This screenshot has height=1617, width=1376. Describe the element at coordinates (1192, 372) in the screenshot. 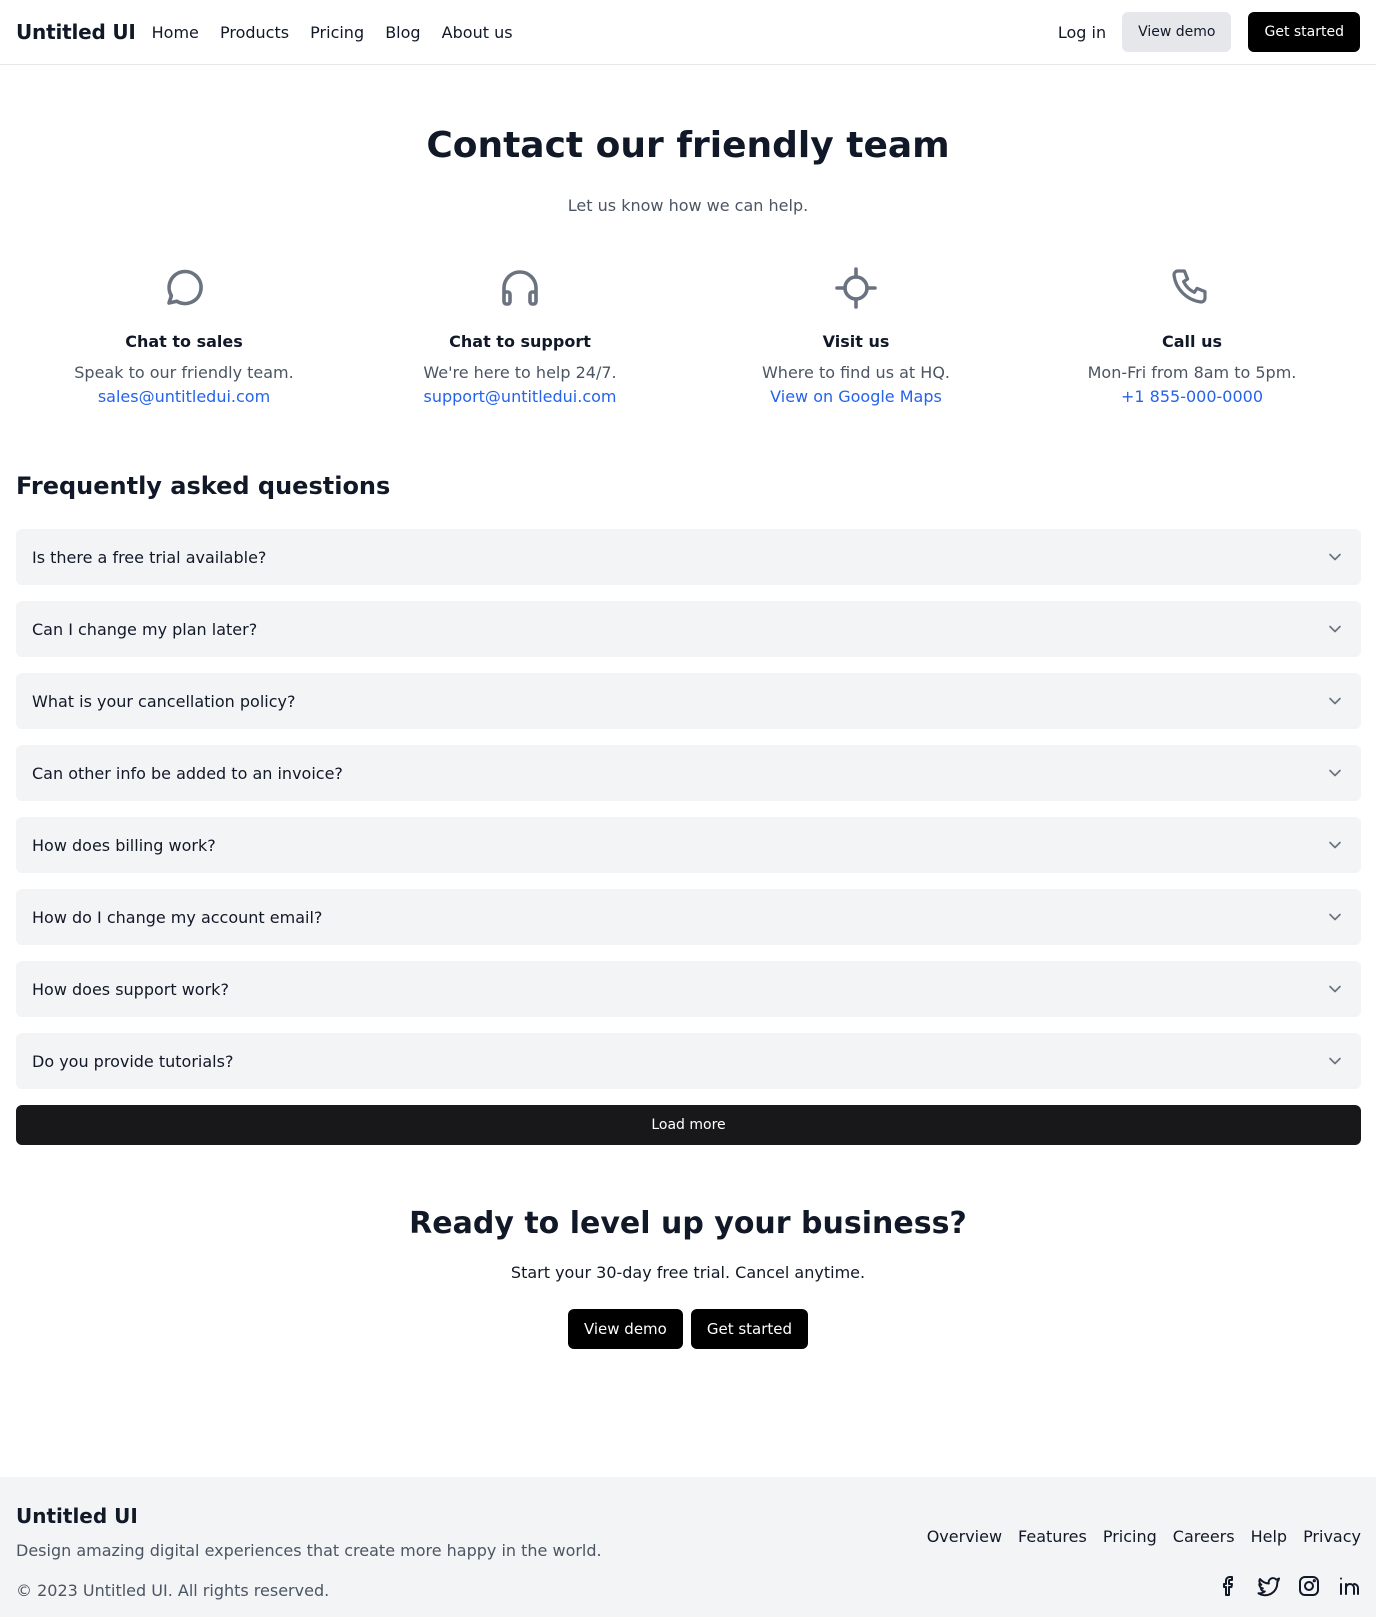

I see `contact-description: Mon-Fri from 8am to 5pm.` at that location.